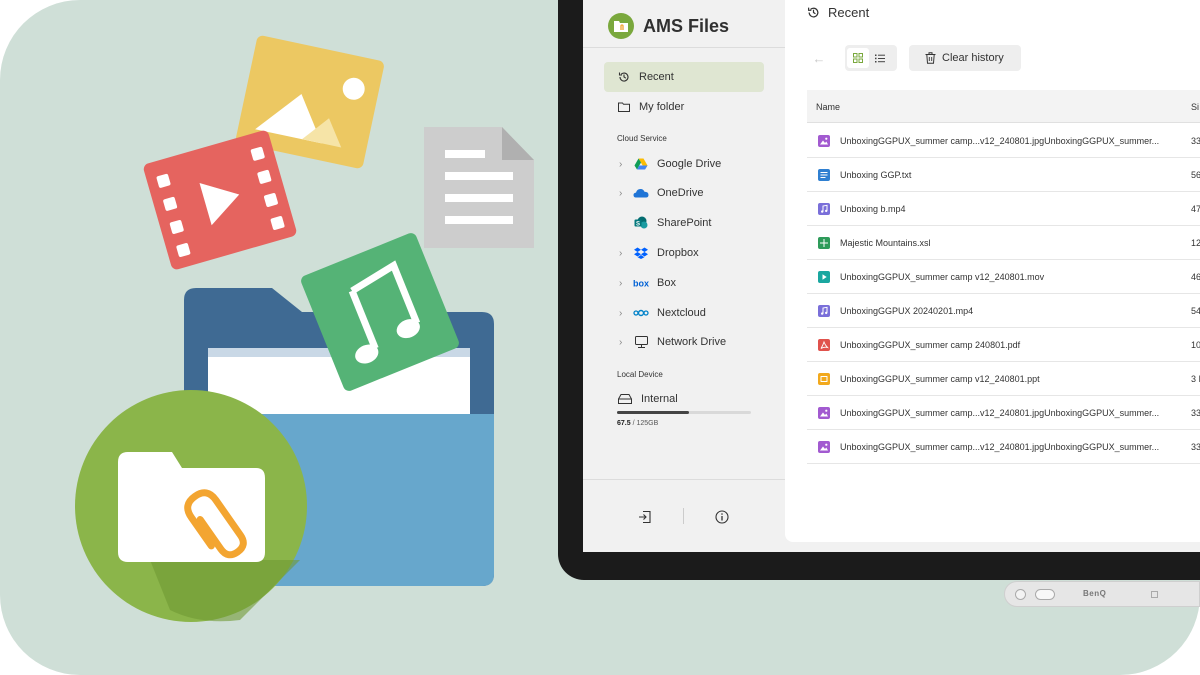  What do you see at coordinates (659, 399) in the screenshot?
I see `local-label: Internal` at bounding box center [659, 399].